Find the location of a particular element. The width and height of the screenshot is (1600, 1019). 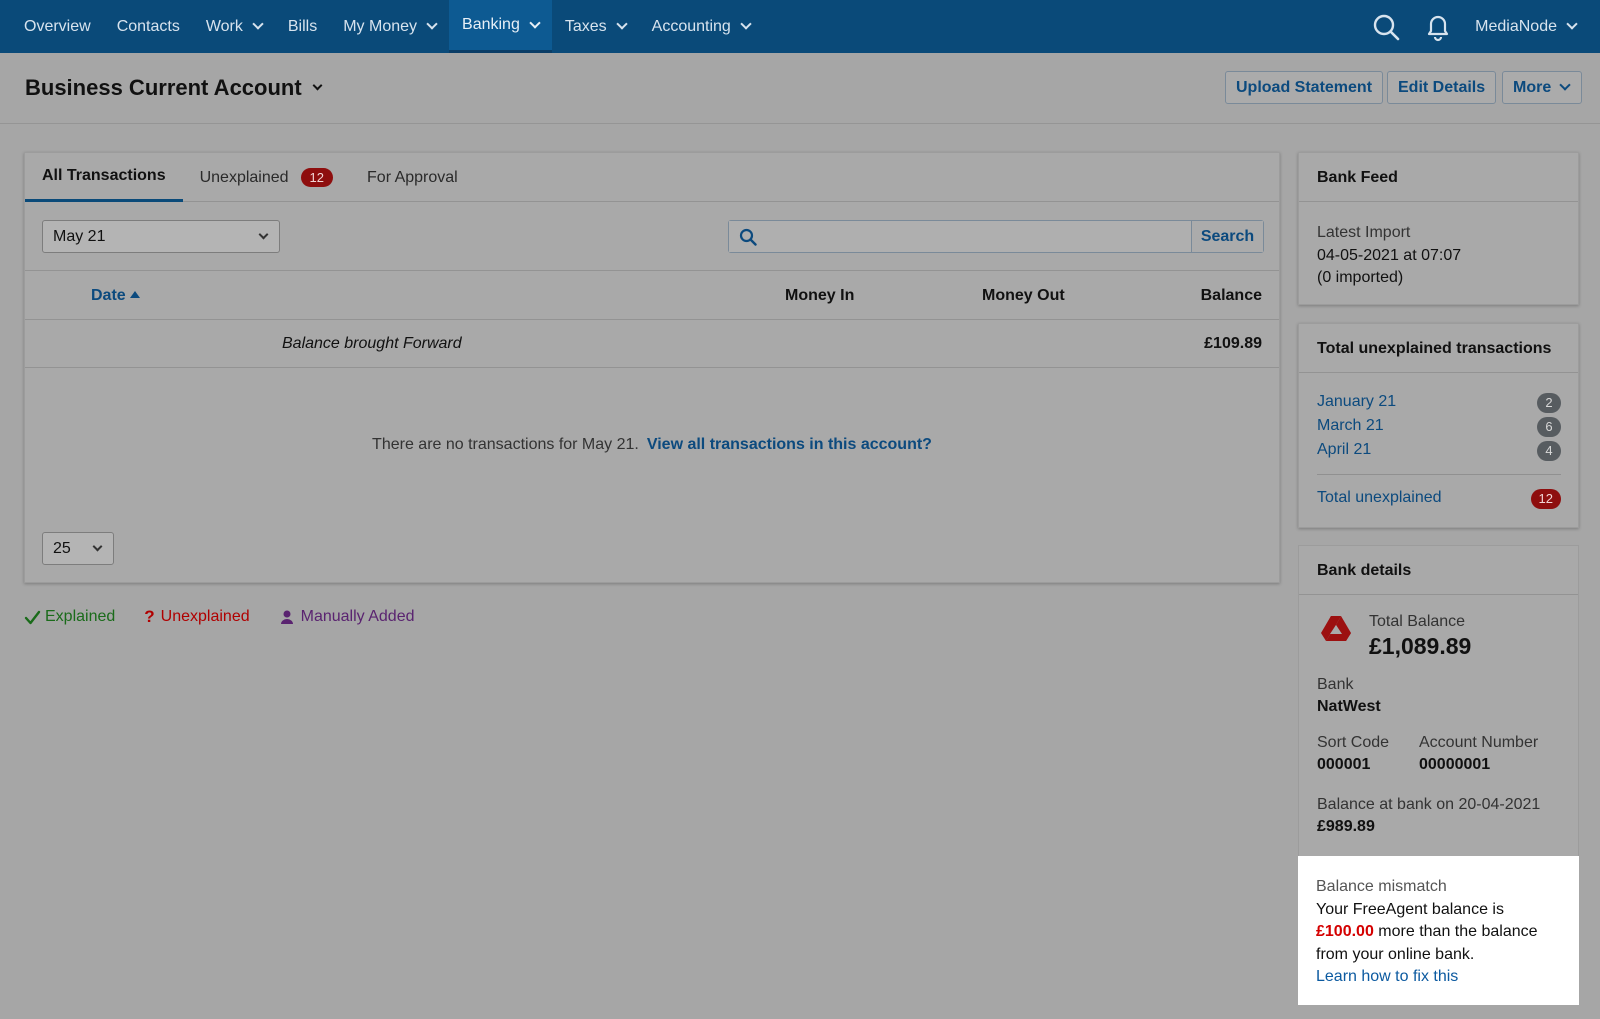

nav-bills: Bills is located at coordinates (302, 26).